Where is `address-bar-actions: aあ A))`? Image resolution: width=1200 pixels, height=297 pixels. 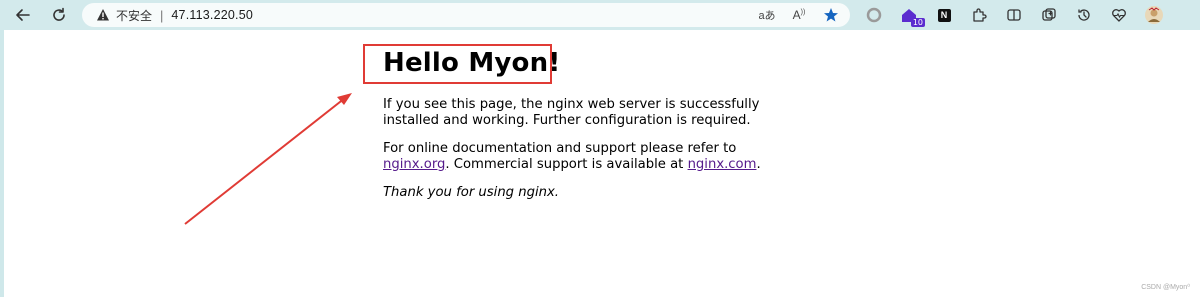
address-bar-actions: aあ A)) is located at coordinates (799, 15).